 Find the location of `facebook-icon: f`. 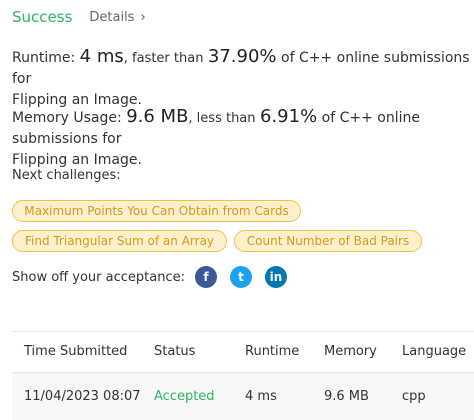

facebook-icon: f is located at coordinates (206, 277).